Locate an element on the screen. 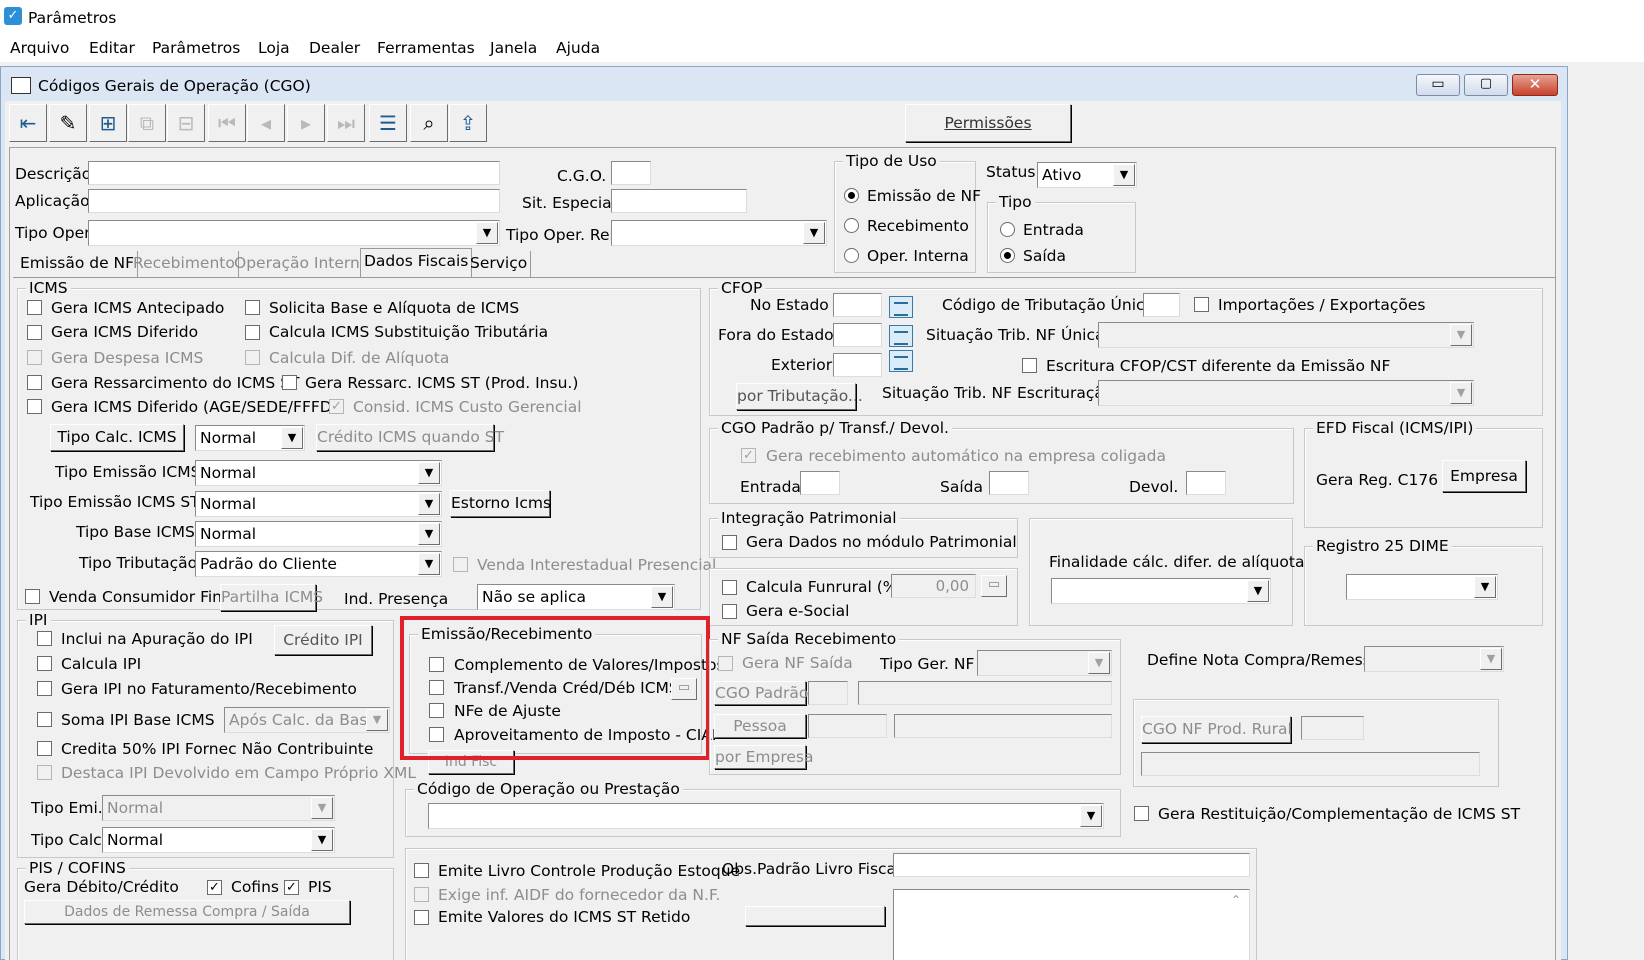  first-record-icon: ⏮ is located at coordinates (227, 123).